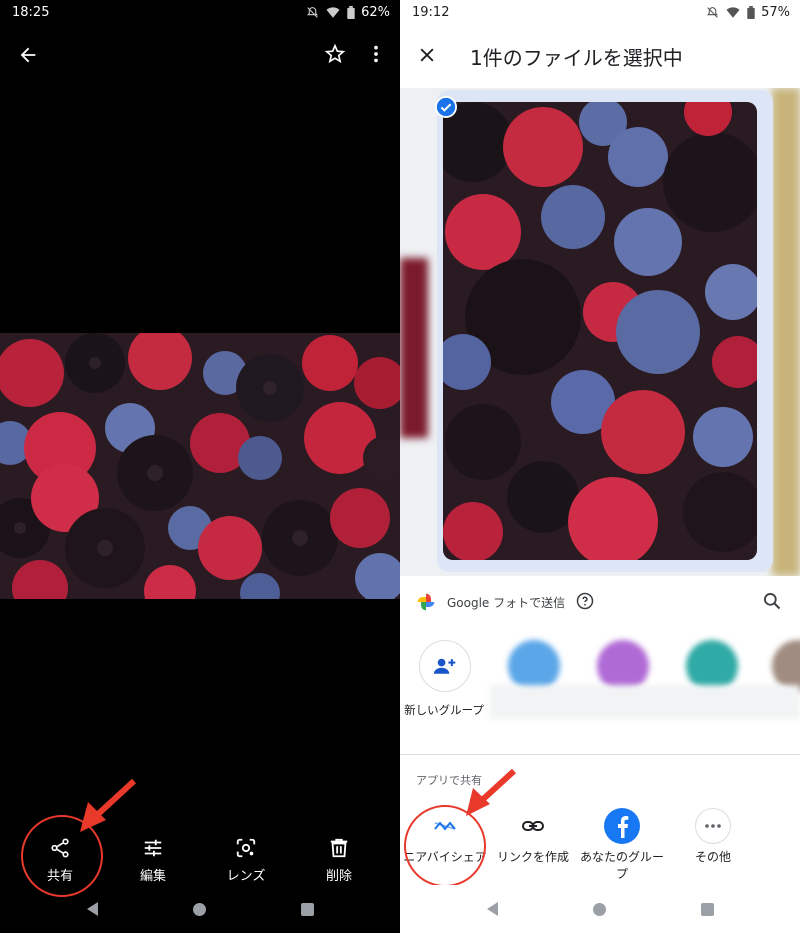 Image resolution: width=800 pixels, height=933 pixels. I want to click on more-icon, so click(713, 826).